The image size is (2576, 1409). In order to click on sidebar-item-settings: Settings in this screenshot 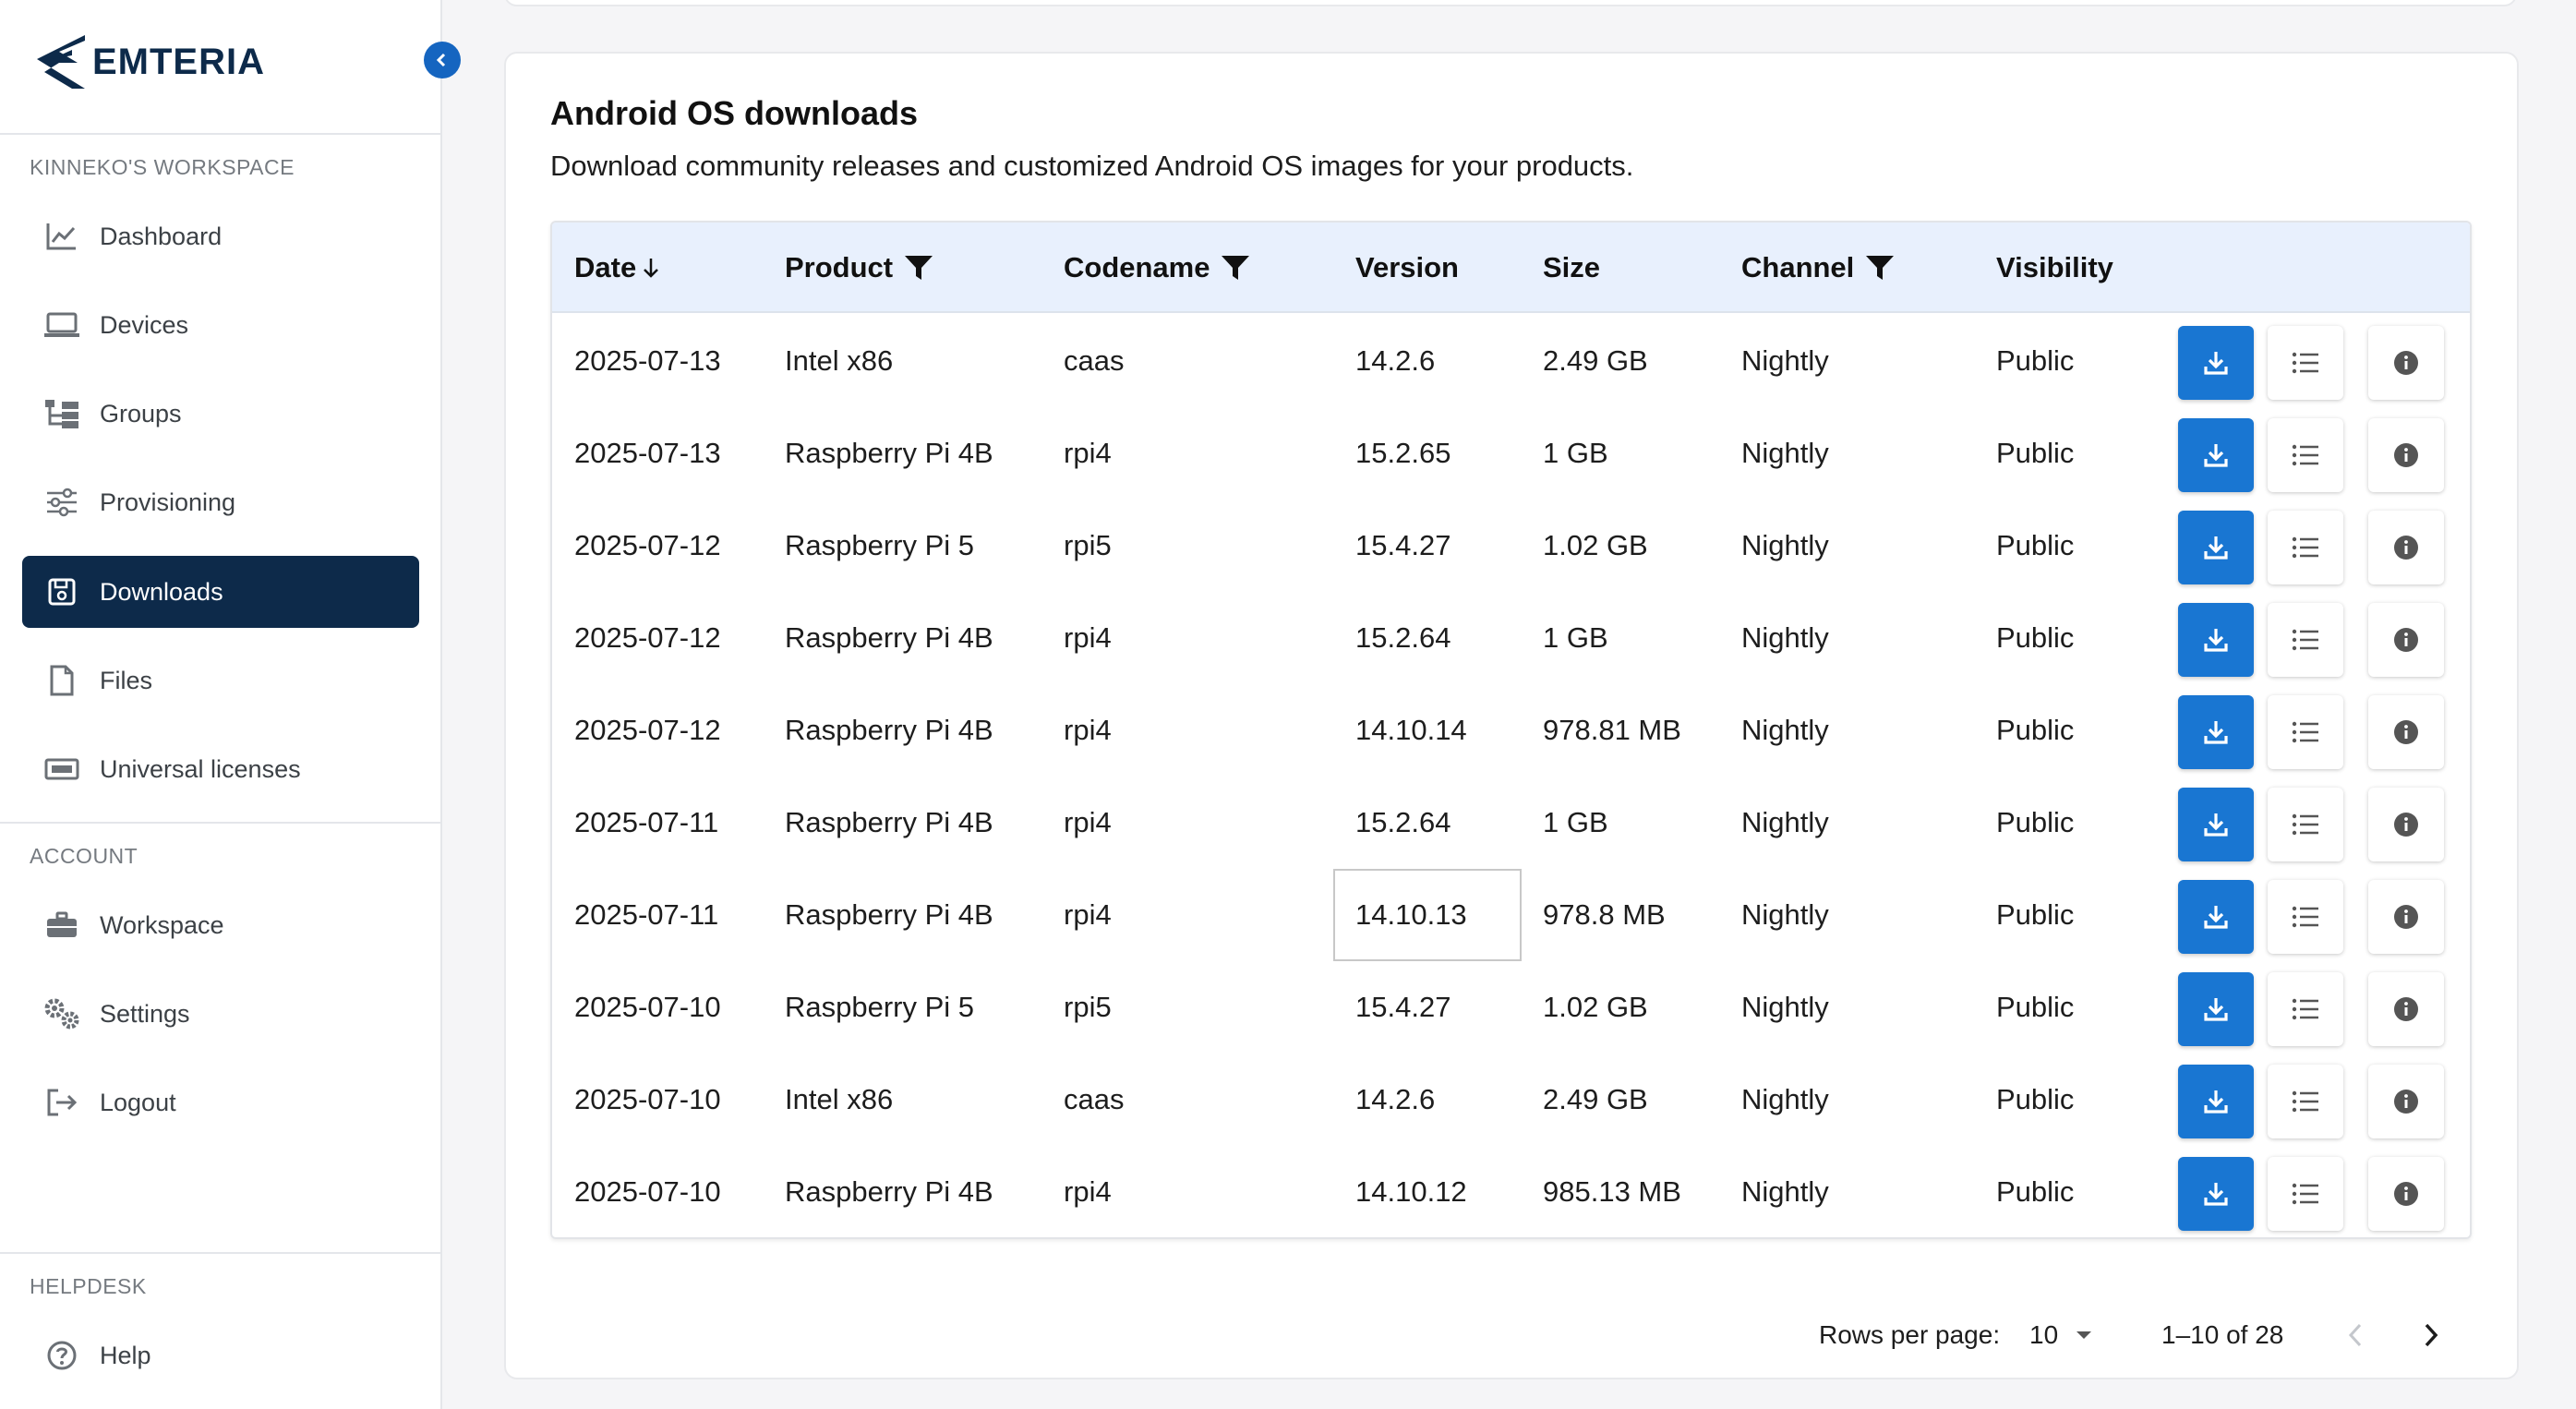, I will do `click(220, 1014)`.